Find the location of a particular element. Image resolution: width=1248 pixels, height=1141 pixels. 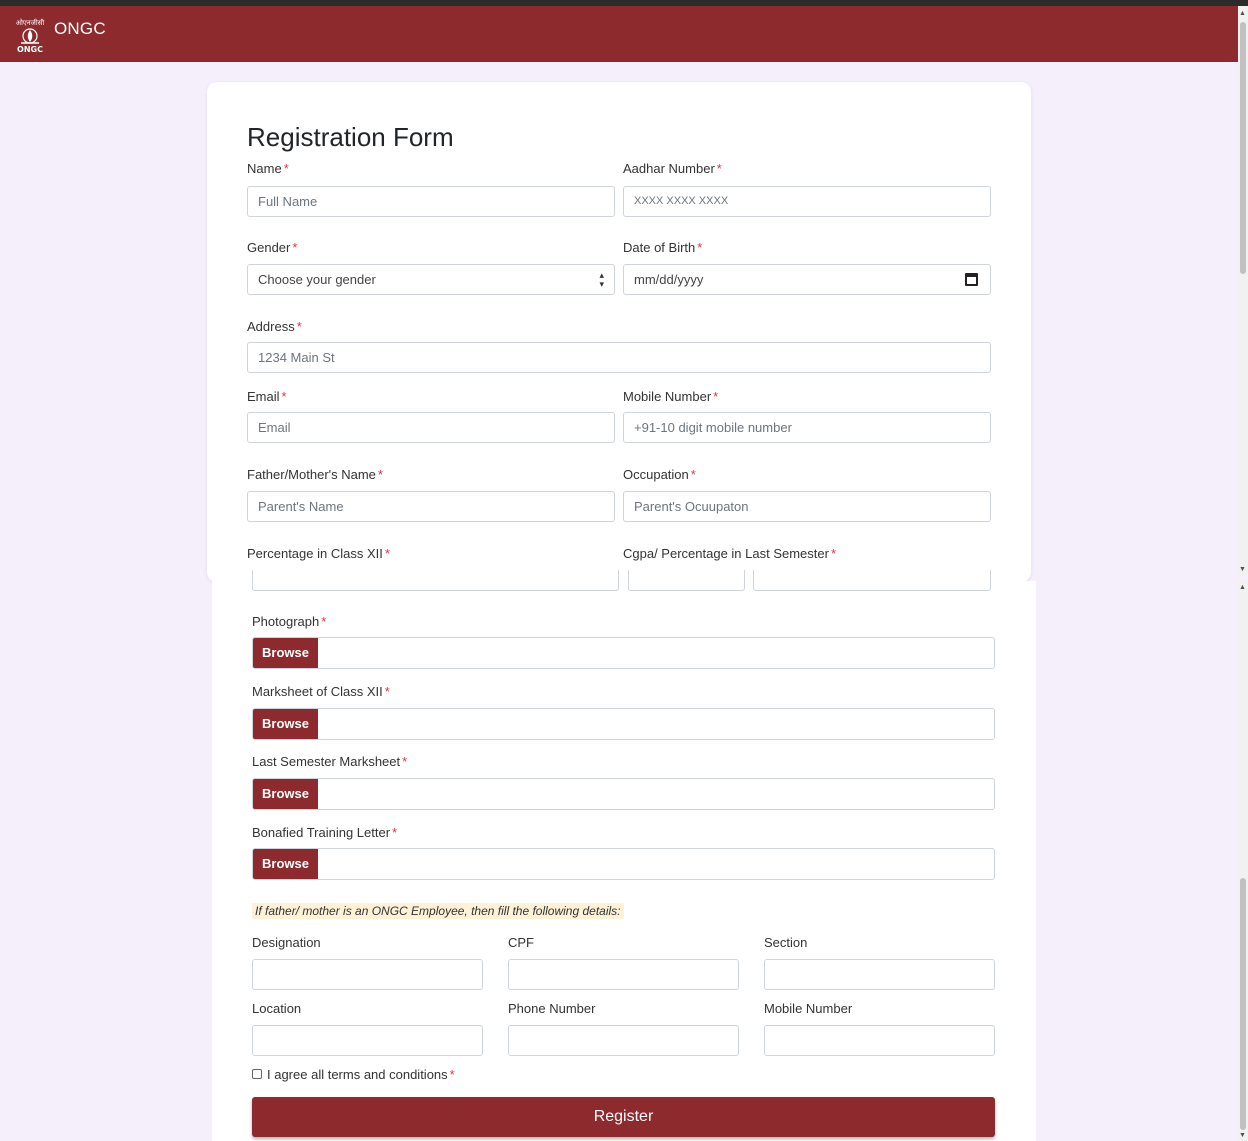

up-down-caret-icon: ▴ ▾ is located at coordinates (601, 279).